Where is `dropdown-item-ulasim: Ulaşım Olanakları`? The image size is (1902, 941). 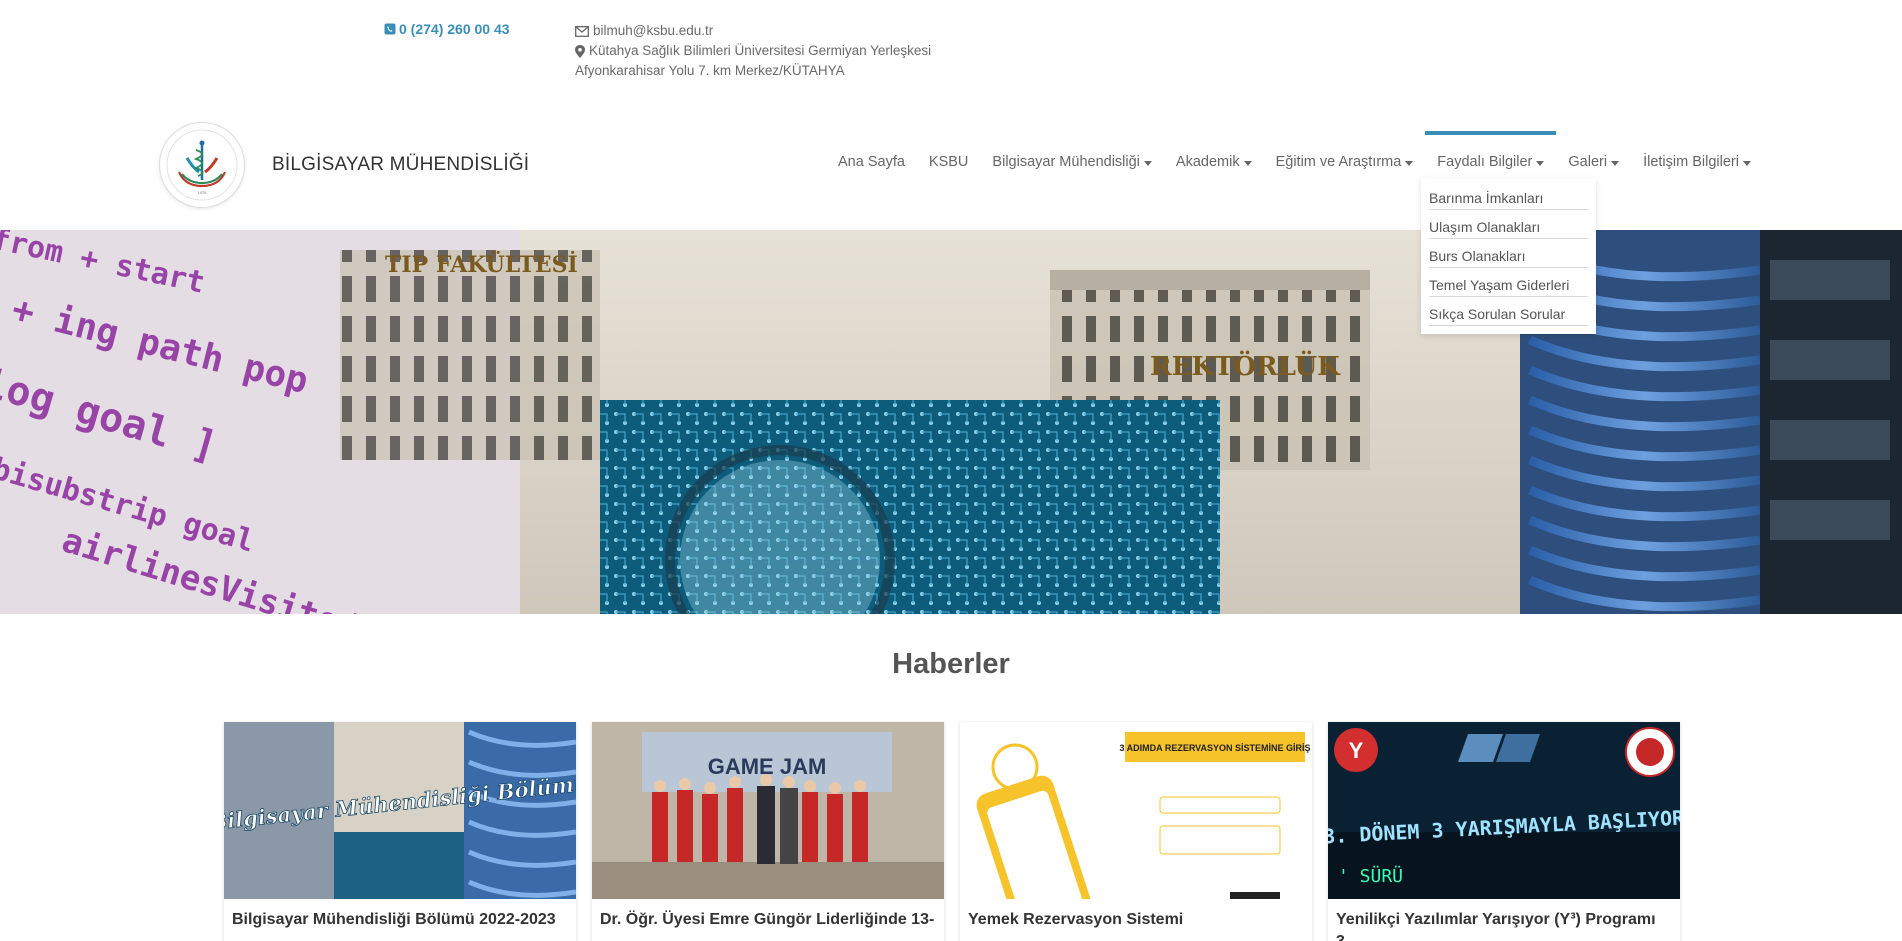
dropdown-item-ulasim: Ulaşım Olanakları is located at coordinates (1508, 227).